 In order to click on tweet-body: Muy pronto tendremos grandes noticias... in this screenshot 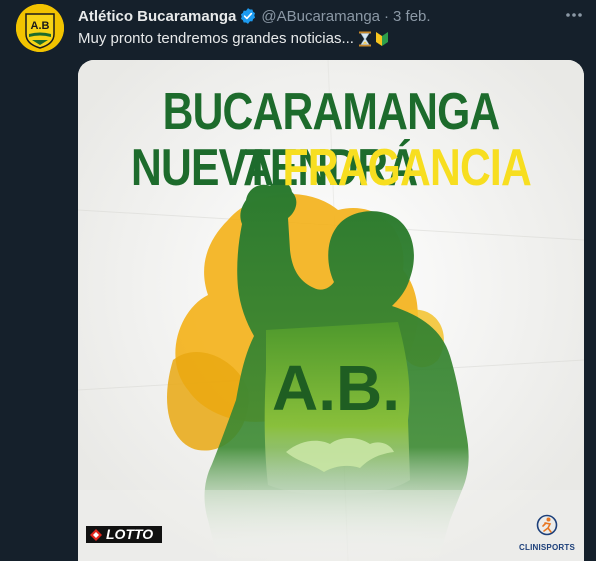, I will do `click(216, 38)`.